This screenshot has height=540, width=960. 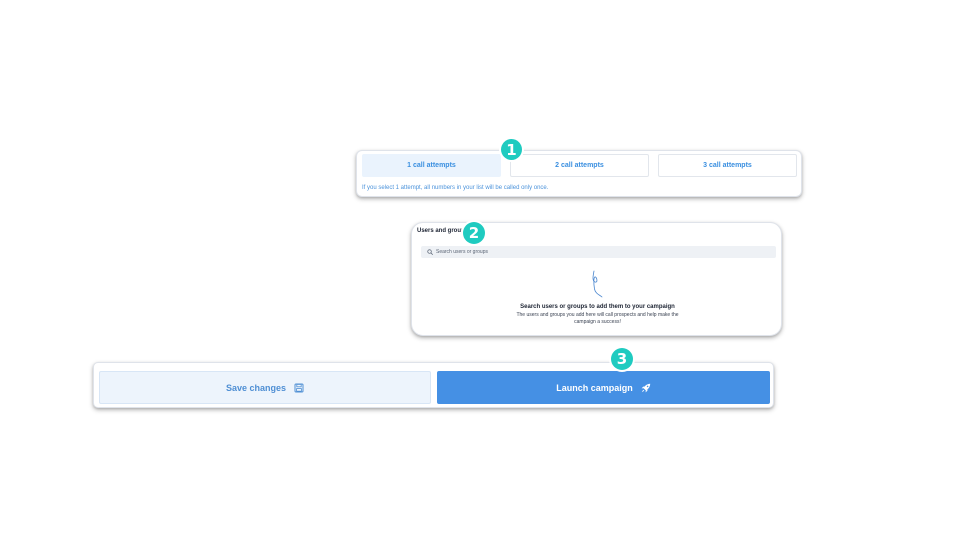 I want to click on call-attempts-option-1: 1 call attempts, so click(x=431, y=165).